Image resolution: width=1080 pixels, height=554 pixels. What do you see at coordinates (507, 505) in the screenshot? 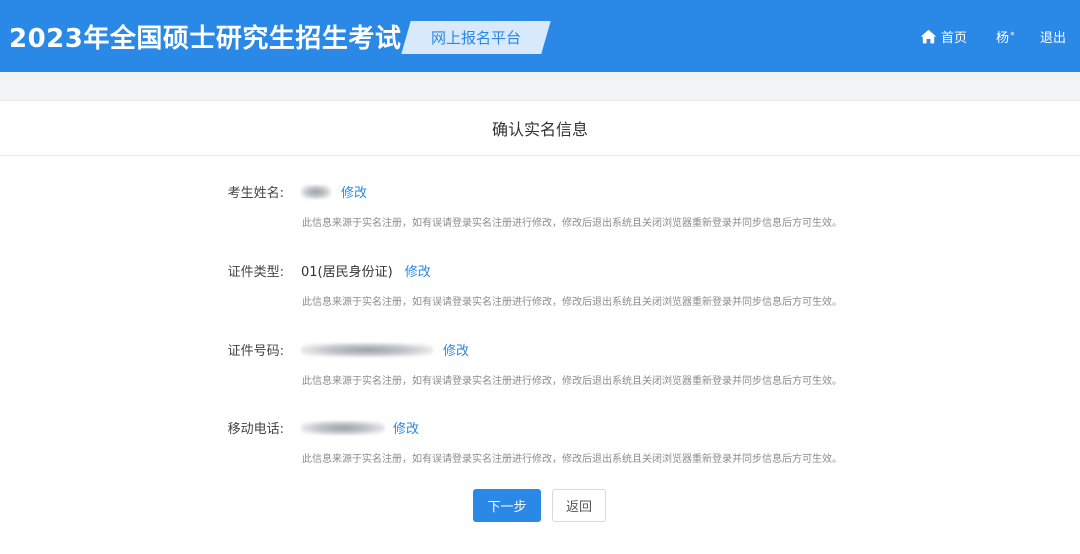
I see `next-step-button: 下一步` at bounding box center [507, 505].